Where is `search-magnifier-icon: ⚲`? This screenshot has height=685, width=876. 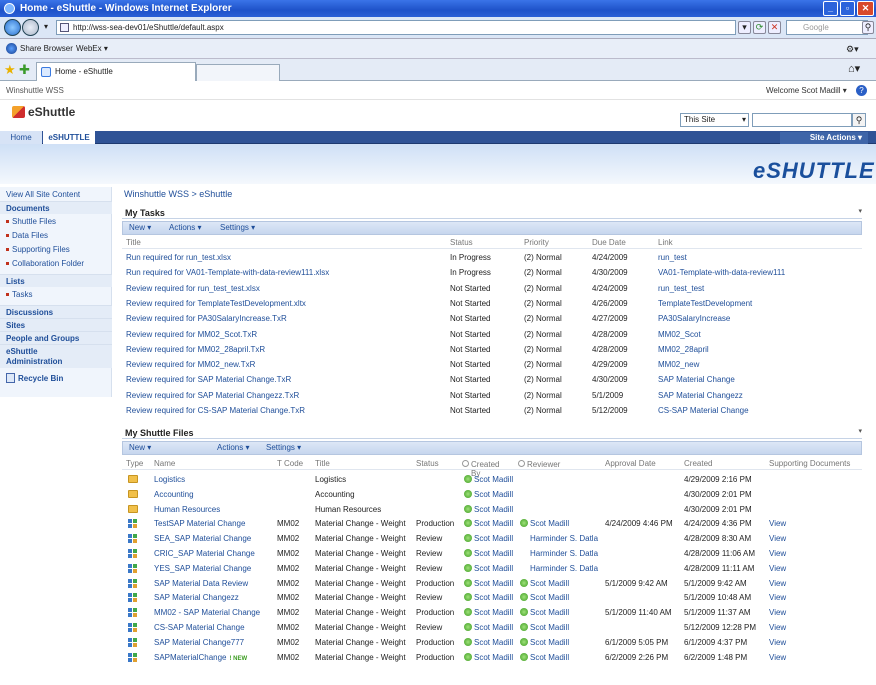 search-magnifier-icon: ⚲ is located at coordinates (868, 27).